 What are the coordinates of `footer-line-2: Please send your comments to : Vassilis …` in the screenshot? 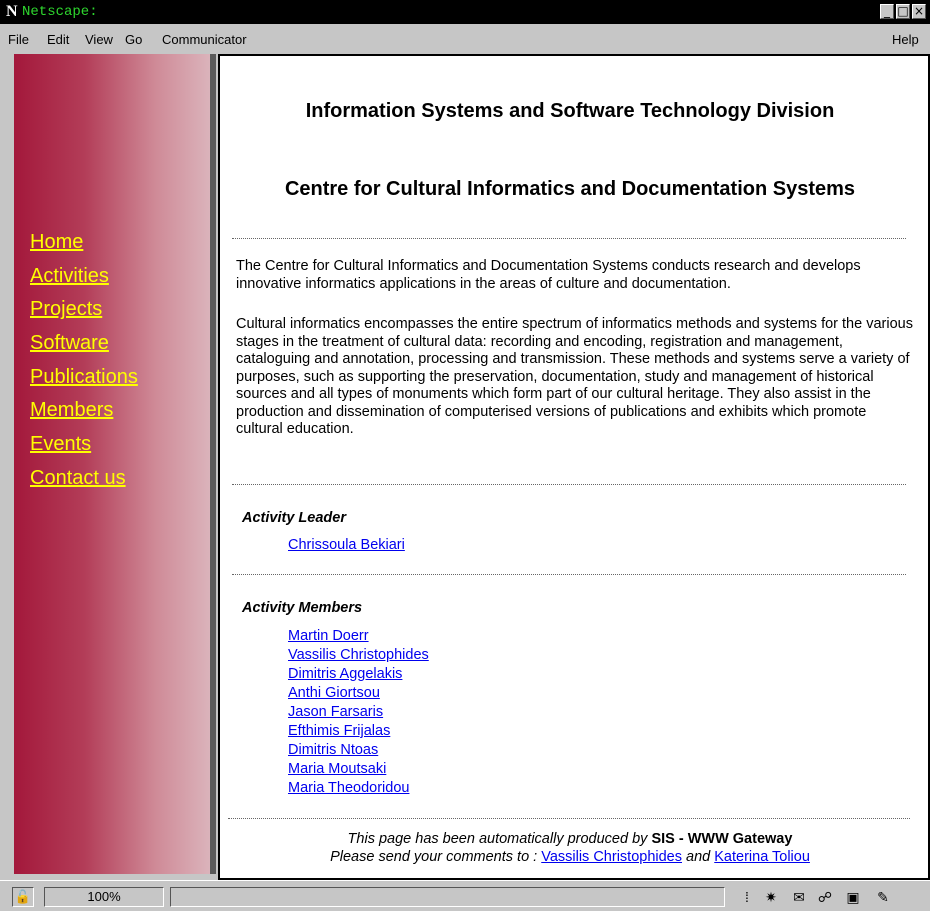 It's located at (570, 857).